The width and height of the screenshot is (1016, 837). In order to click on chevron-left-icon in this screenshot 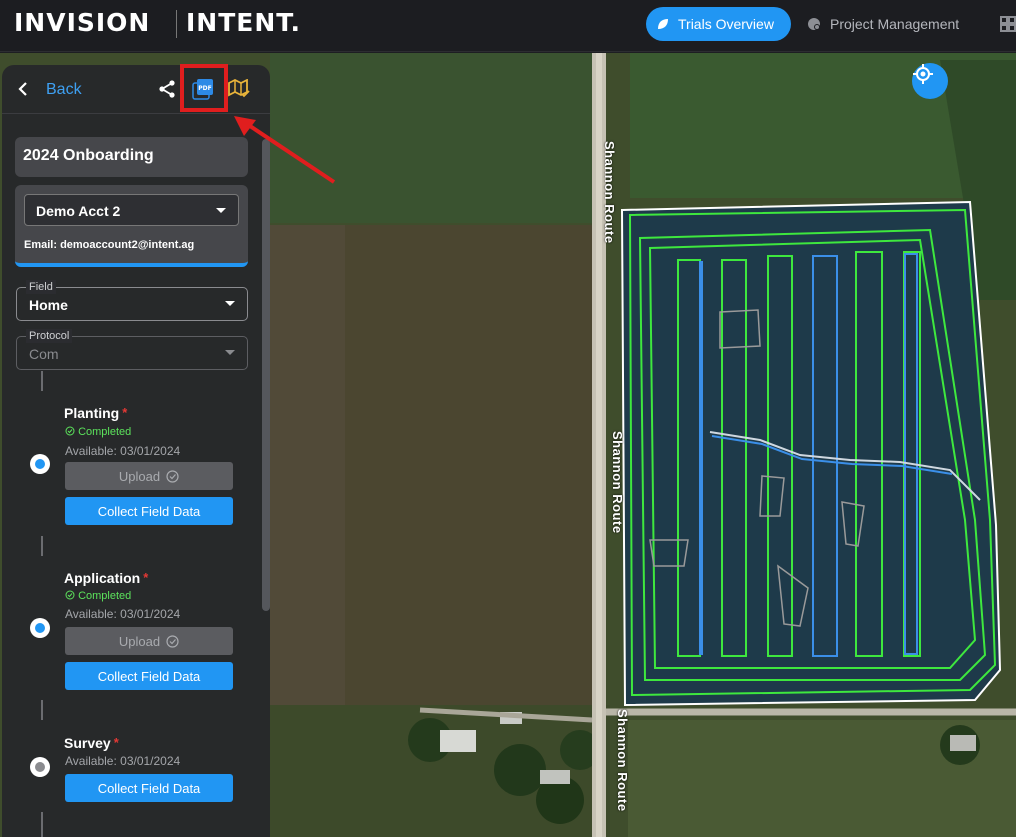, I will do `click(23, 89)`.